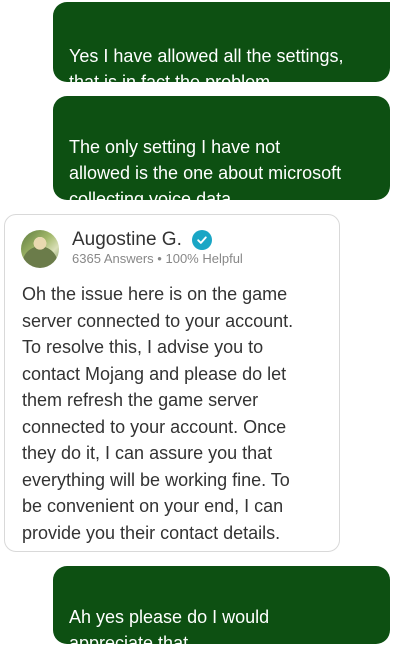 The width and height of the screenshot is (402, 656). I want to click on avatar, so click(40, 249).